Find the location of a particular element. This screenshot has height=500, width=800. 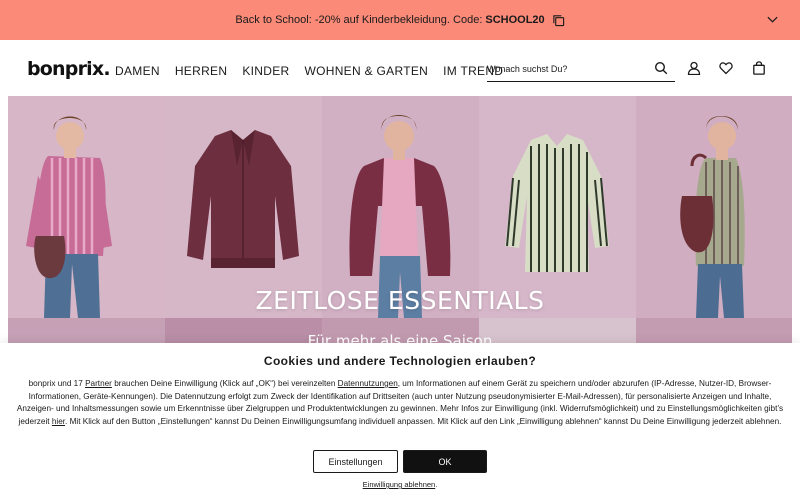

decline-link: Einwilligung ablehnen is located at coordinates (399, 484).